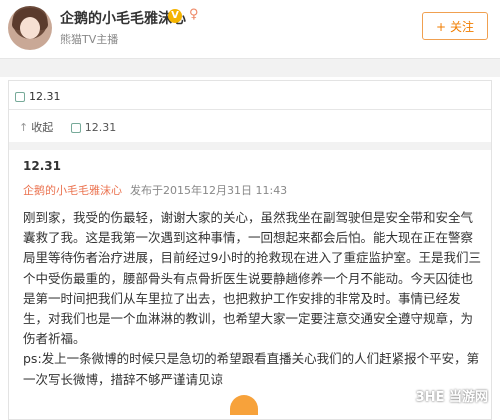  What do you see at coordinates (175, 16) in the screenshot?
I see `vip-badge-icon: V` at bounding box center [175, 16].